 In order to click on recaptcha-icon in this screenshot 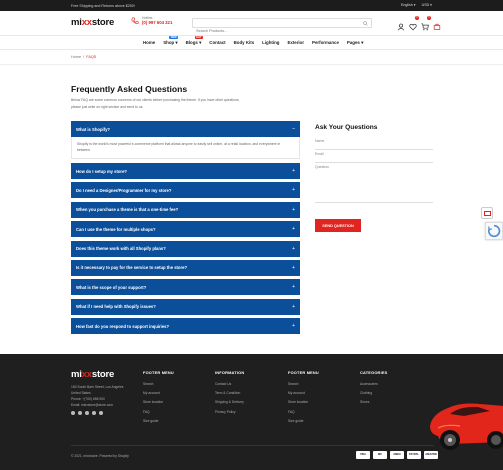, I will do `click(494, 231)`.